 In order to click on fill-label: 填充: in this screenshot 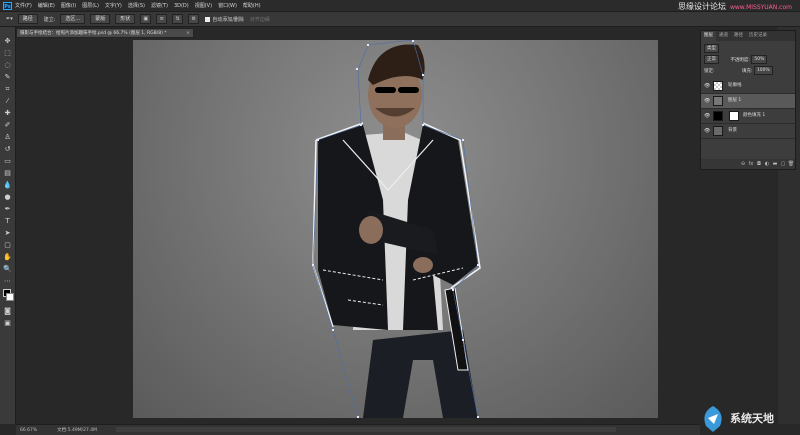, I will do `click(747, 71)`.